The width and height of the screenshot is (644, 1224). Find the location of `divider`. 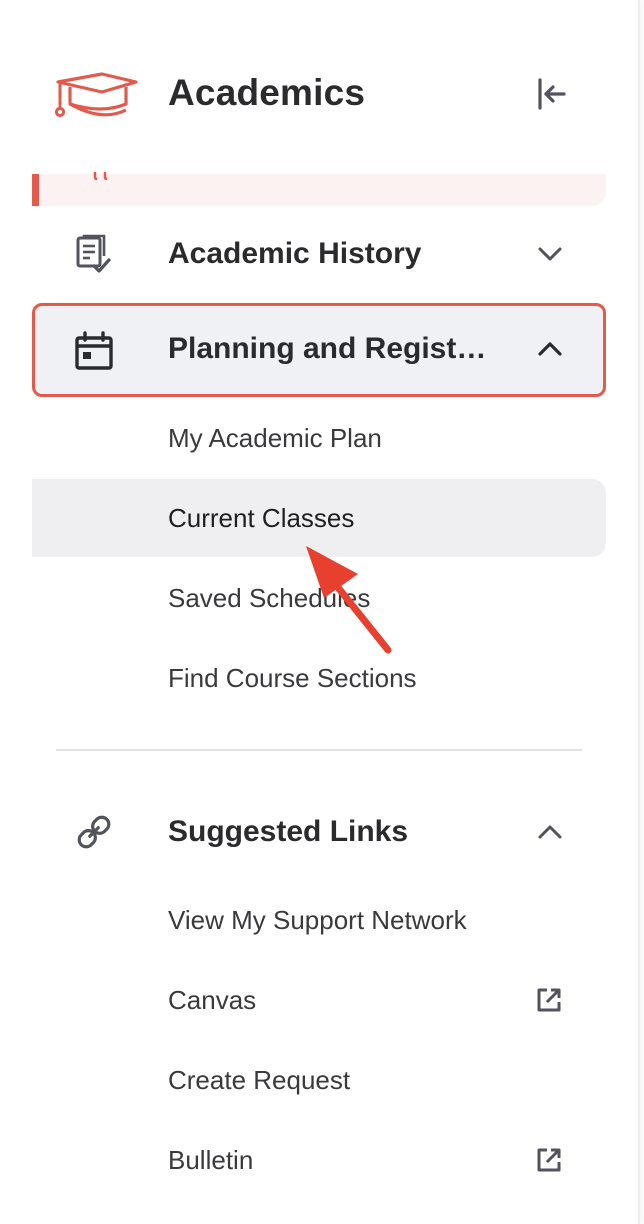

divider is located at coordinates (319, 750).